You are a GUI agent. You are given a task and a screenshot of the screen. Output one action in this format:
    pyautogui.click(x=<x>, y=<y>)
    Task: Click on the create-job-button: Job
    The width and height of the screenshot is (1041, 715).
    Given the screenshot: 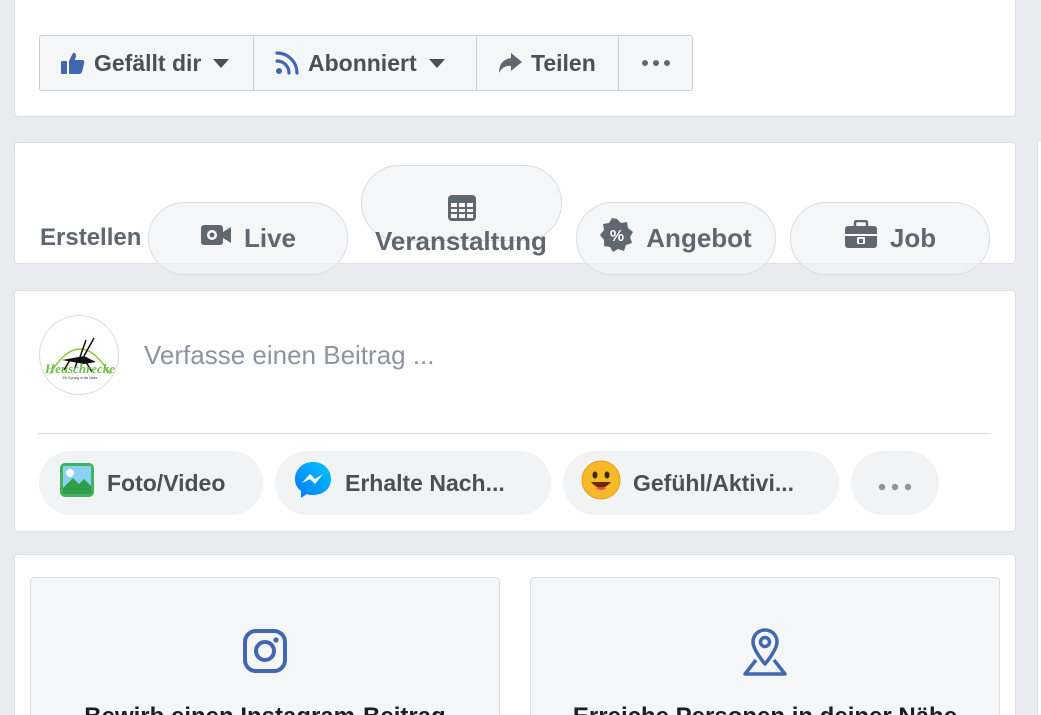 What is the action you would take?
    pyautogui.click(x=890, y=238)
    